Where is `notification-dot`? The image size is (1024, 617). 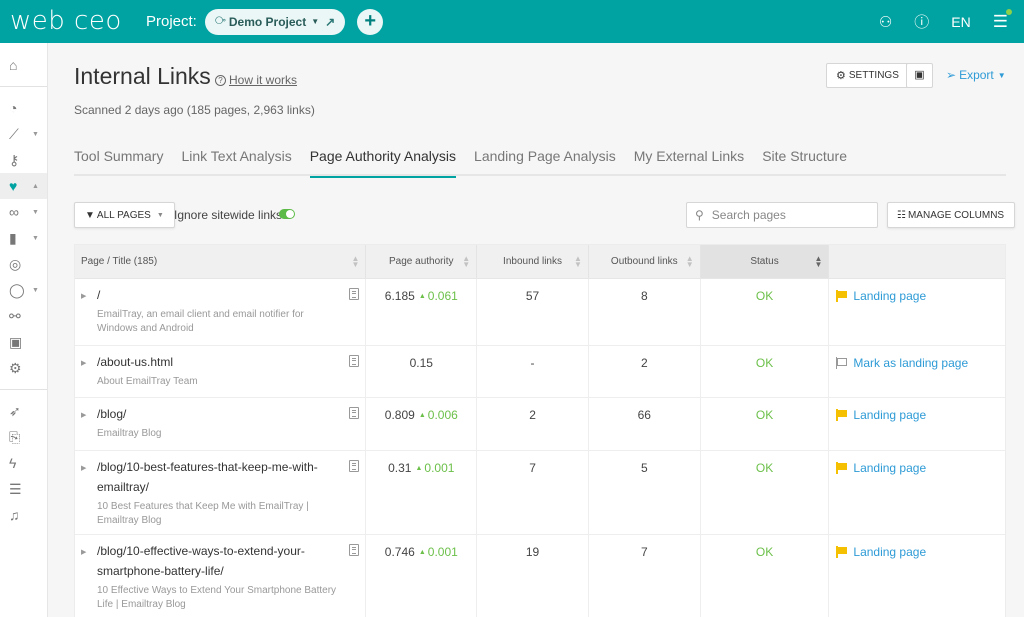
notification-dot is located at coordinates (1009, 11).